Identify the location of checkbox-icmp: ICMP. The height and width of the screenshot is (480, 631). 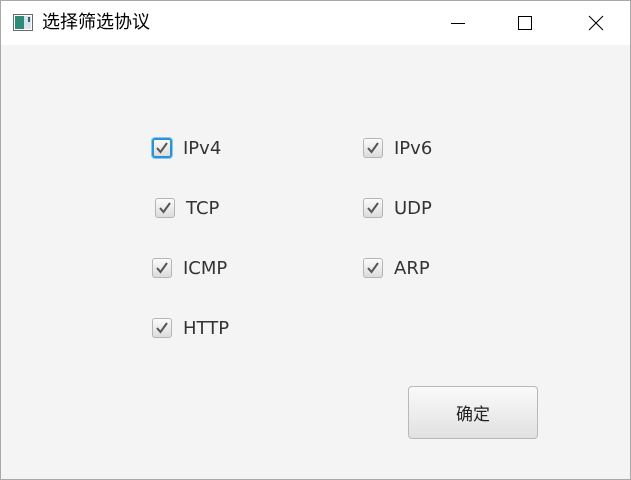
(189, 268).